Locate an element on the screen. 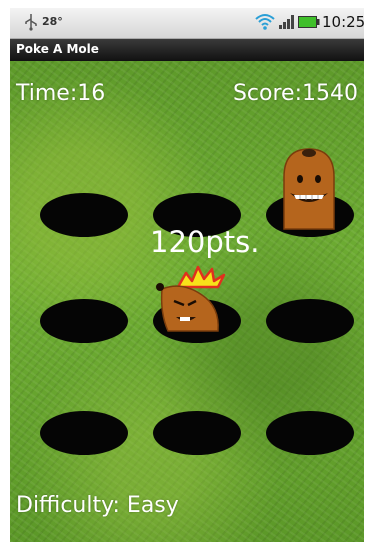 The height and width of the screenshot is (548, 368). status-bar: 28° 10:25 is located at coordinates (187, 23).